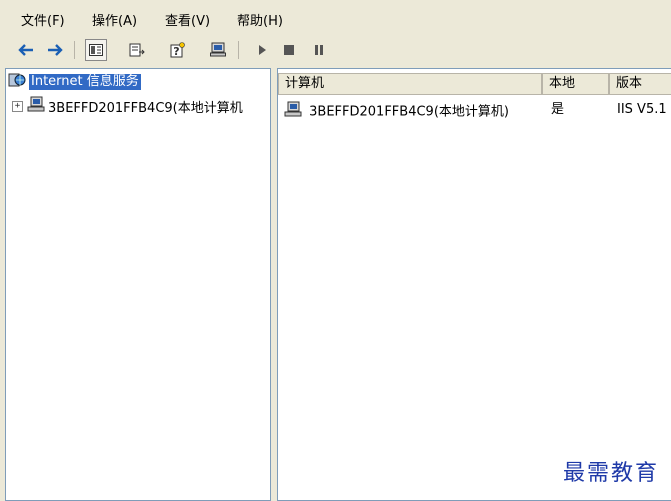 This screenshot has width=671, height=501. Describe the element at coordinates (335, 50) in the screenshot. I see `toolbar: ?` at that location.